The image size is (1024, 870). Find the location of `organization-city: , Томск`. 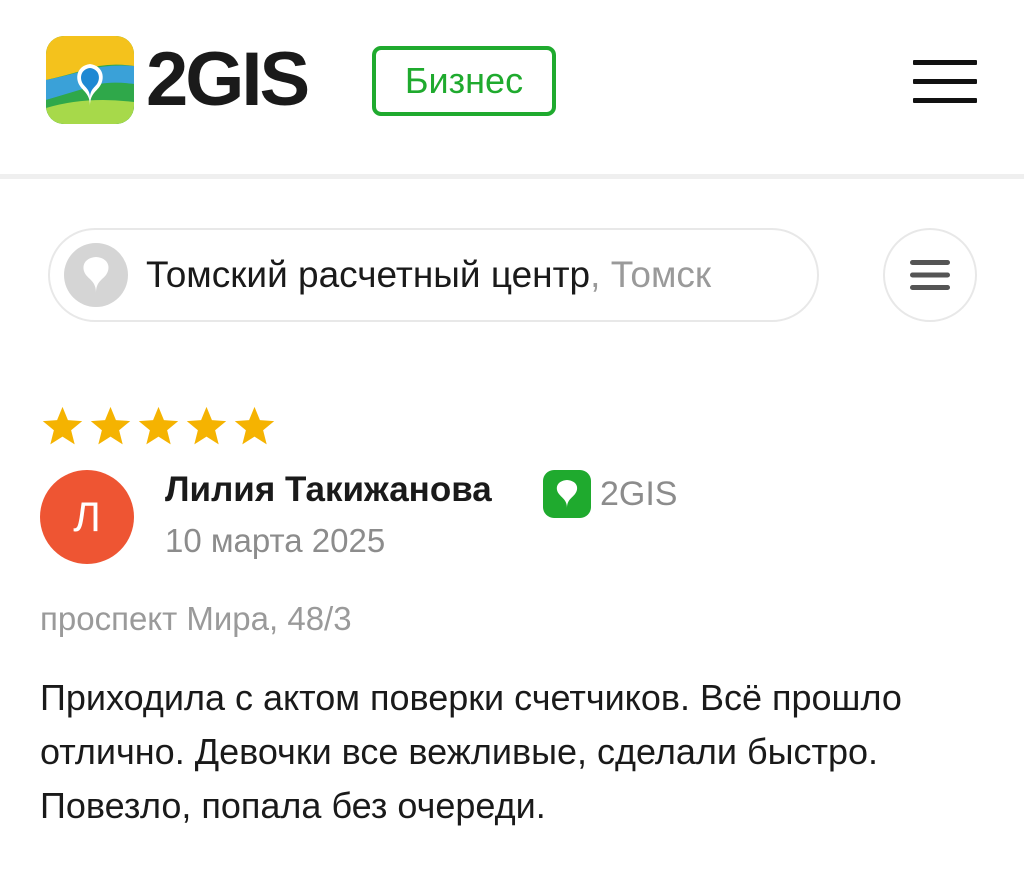

organization-city: , Томск is located at coordinates (651, 274).